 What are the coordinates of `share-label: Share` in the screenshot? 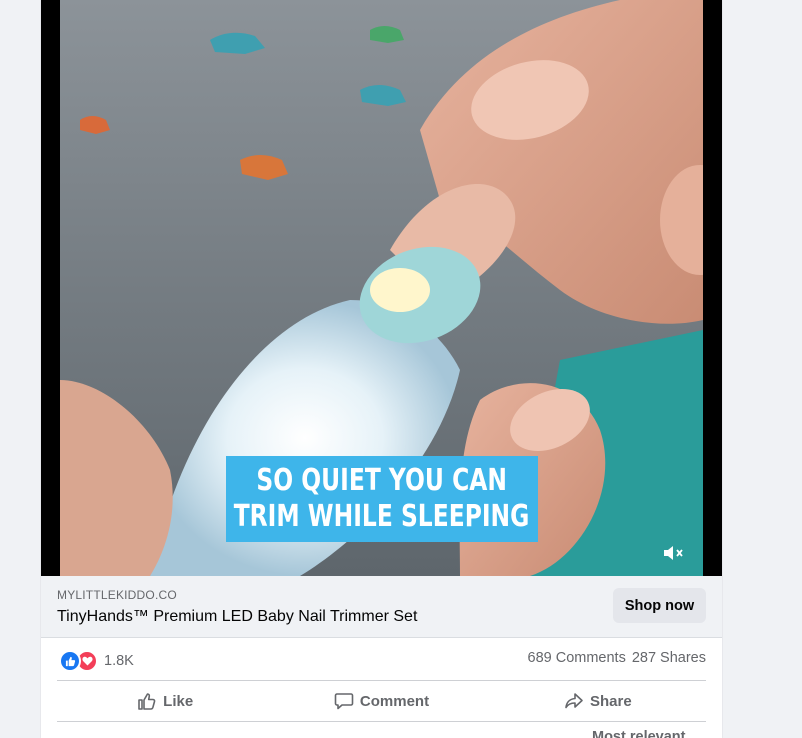 It's located at (610, 701).